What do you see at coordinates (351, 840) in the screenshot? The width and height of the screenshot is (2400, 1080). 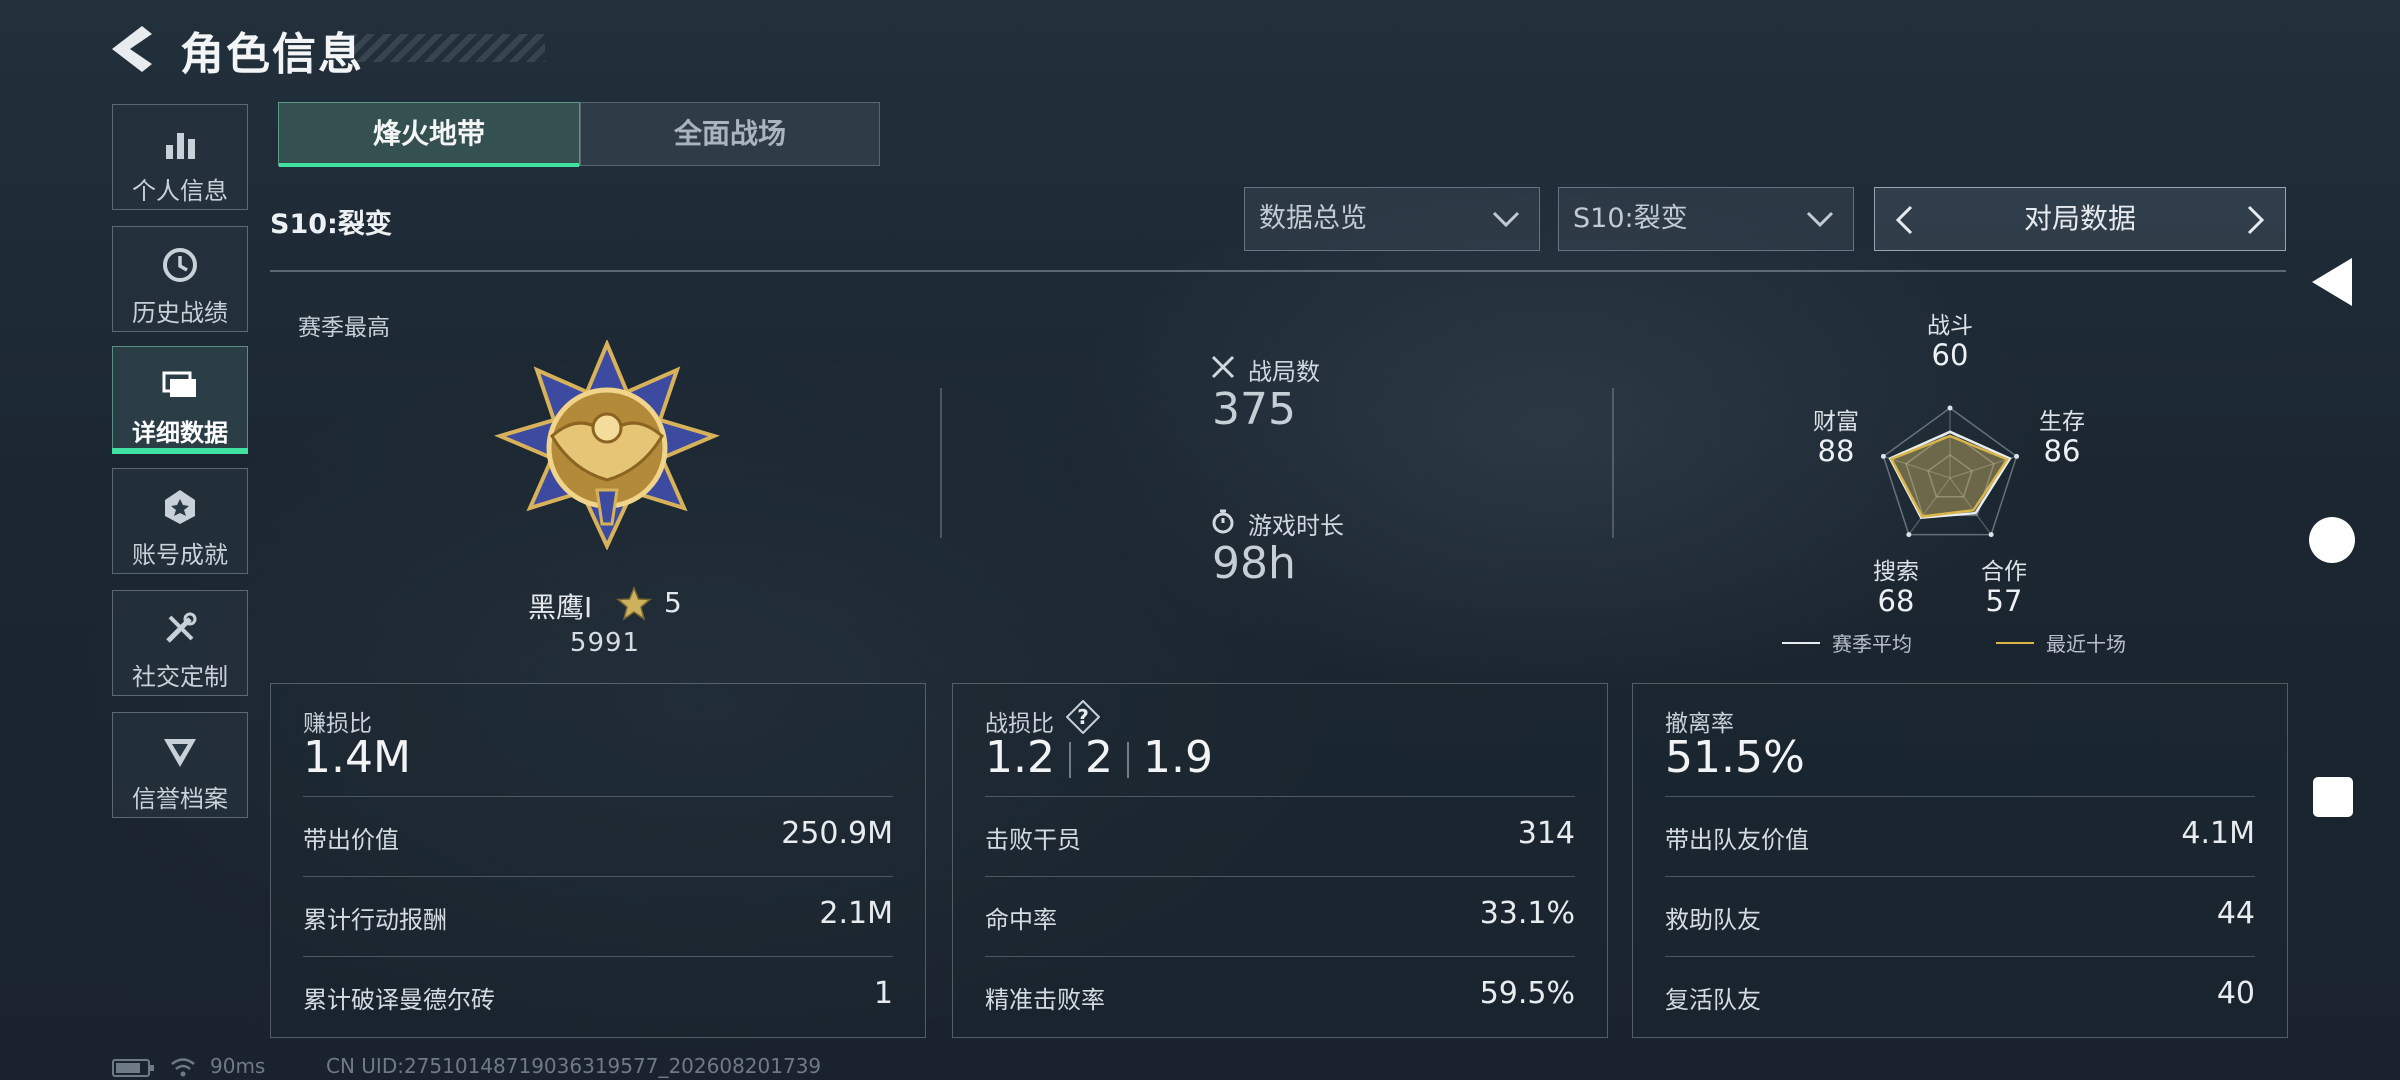 I see `stat-label: 带出价值` at bounding box center [351, 840].